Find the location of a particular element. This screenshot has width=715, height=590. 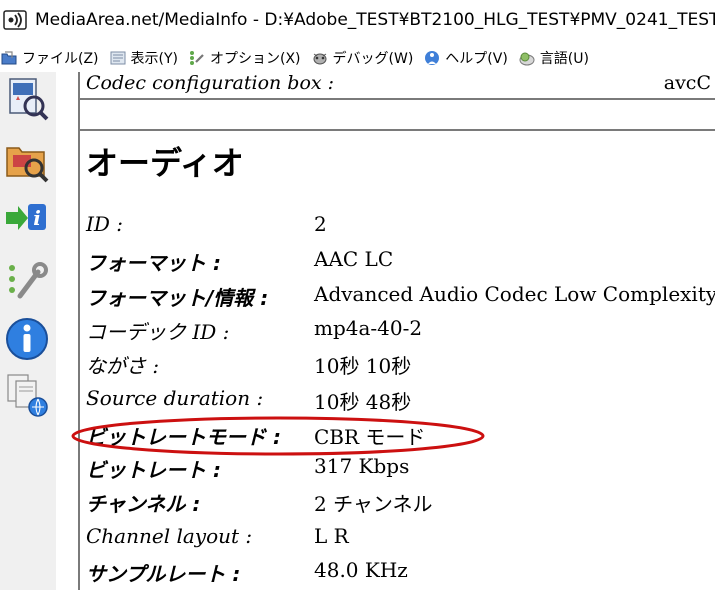

folder-icon is located at coordinates (9, 58).